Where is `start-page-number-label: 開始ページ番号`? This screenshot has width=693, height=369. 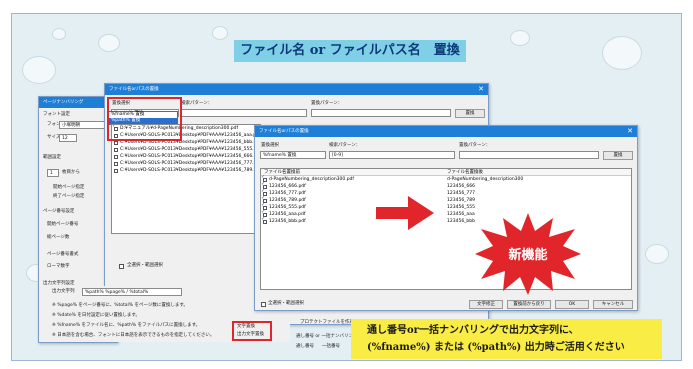
start-page-number-label: 開始ページ番号 is located at coordinates (63, 224).